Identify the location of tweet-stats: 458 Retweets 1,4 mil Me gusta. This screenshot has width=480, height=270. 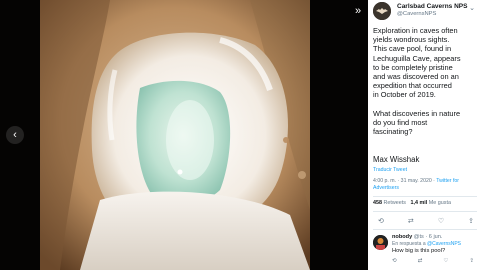
(412, 203).